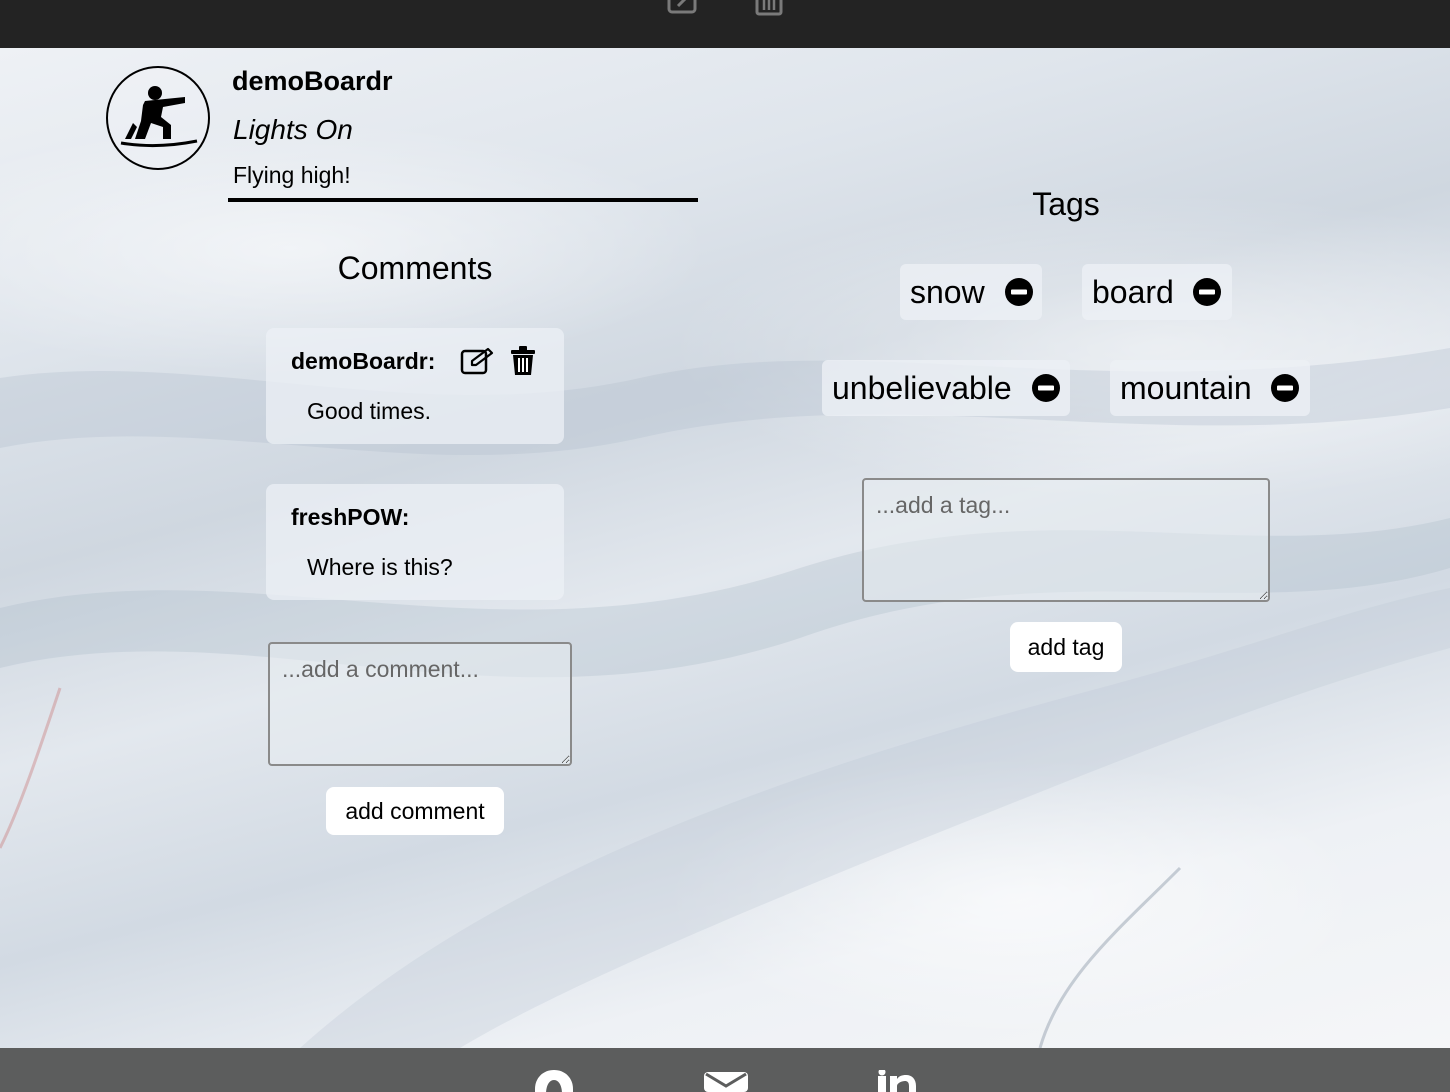 This screenshot has height=1092, width=1450. I want to click on linkedin-icon, so click(898, 1080).